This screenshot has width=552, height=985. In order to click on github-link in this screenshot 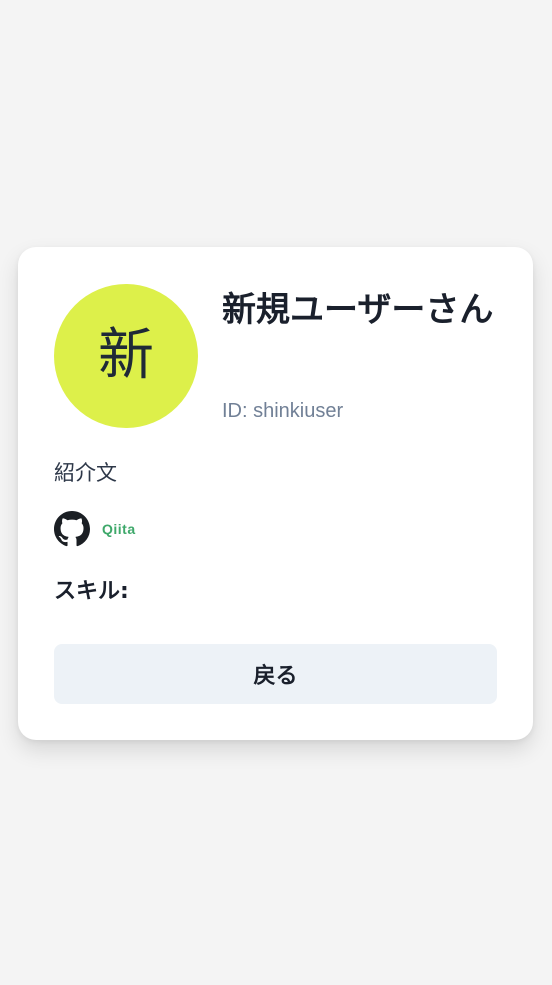, I will do `click(72, 529)`.